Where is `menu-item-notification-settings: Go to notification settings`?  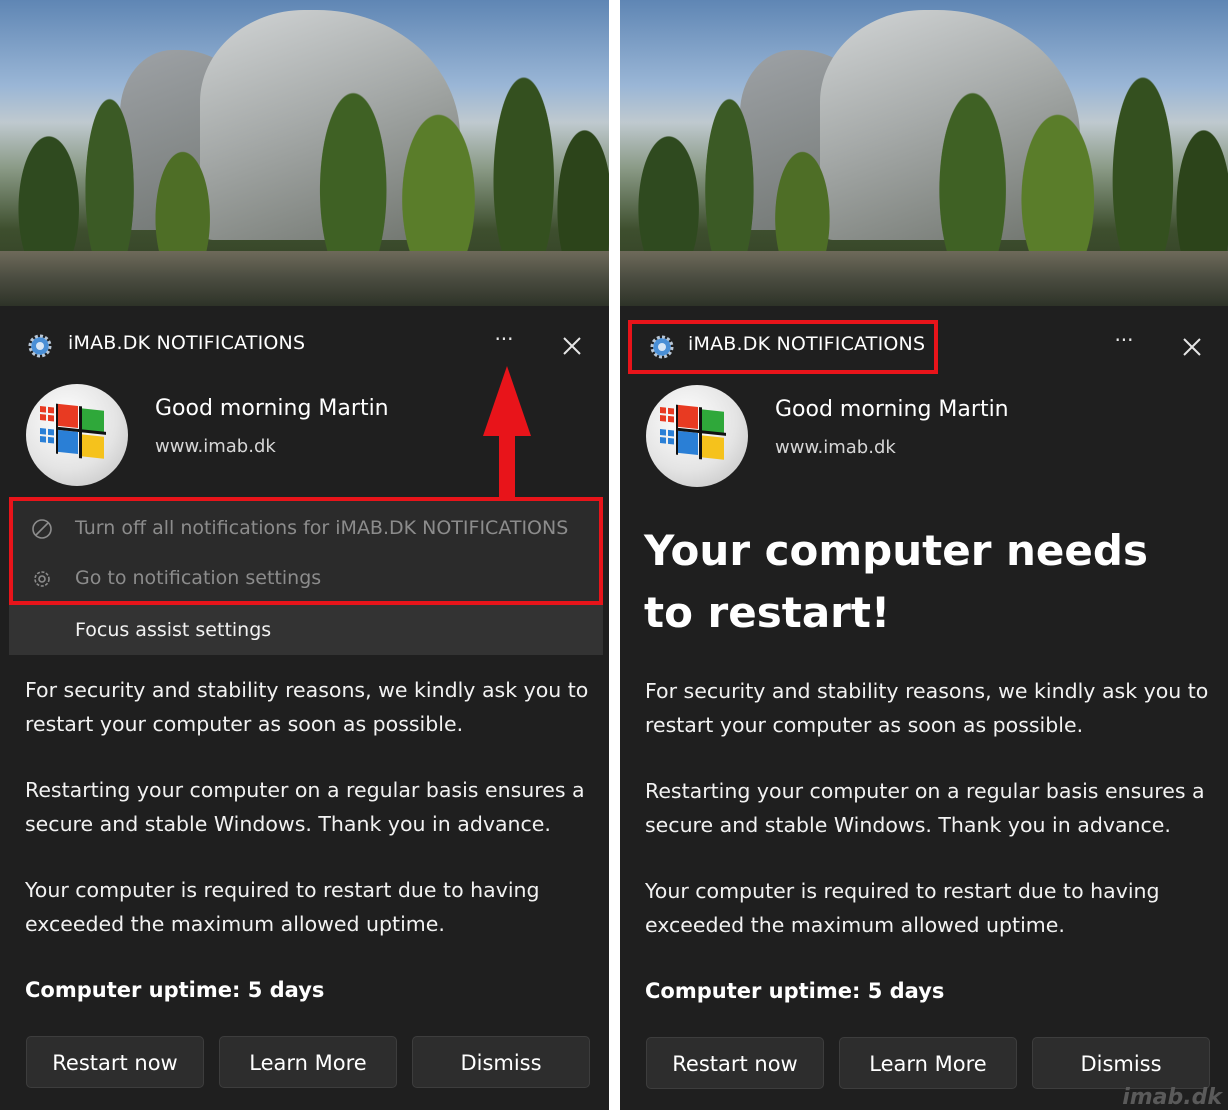
menu-item-notification-settings: Go to notification settings is located at coordinates (306, 578).